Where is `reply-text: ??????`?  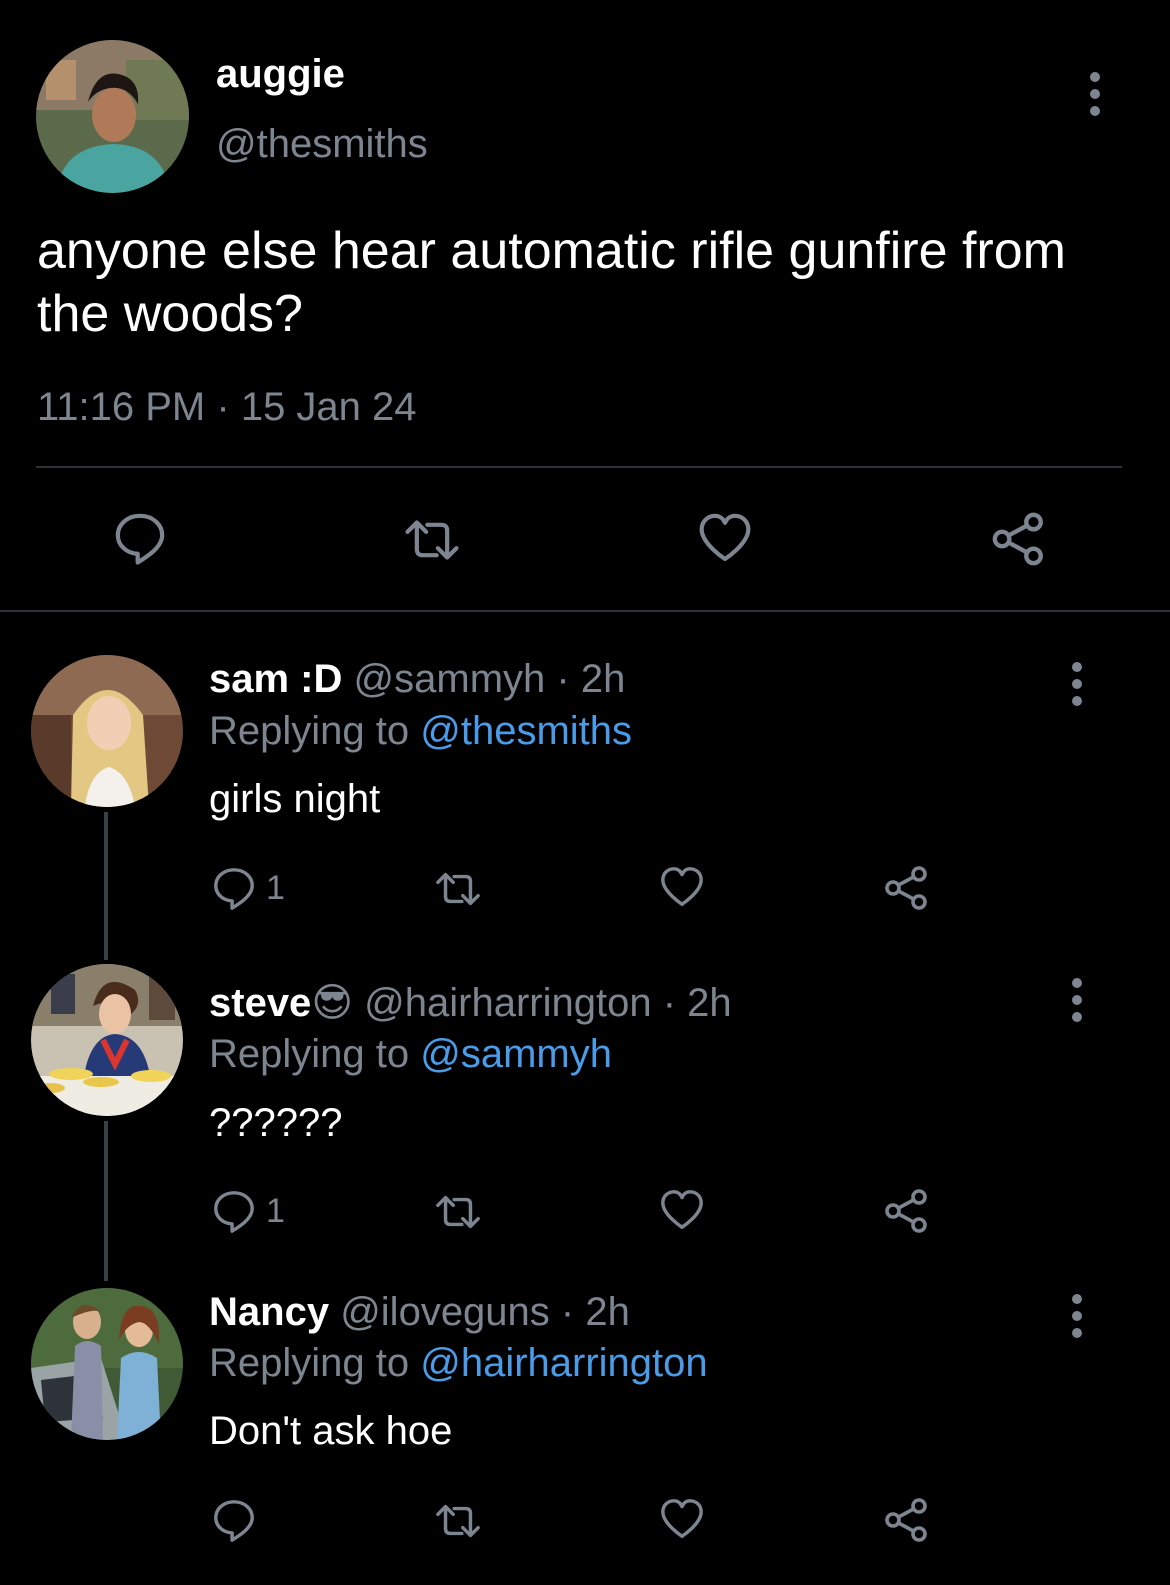 reply-text: ?????? is located at coordinates (276, 1123).